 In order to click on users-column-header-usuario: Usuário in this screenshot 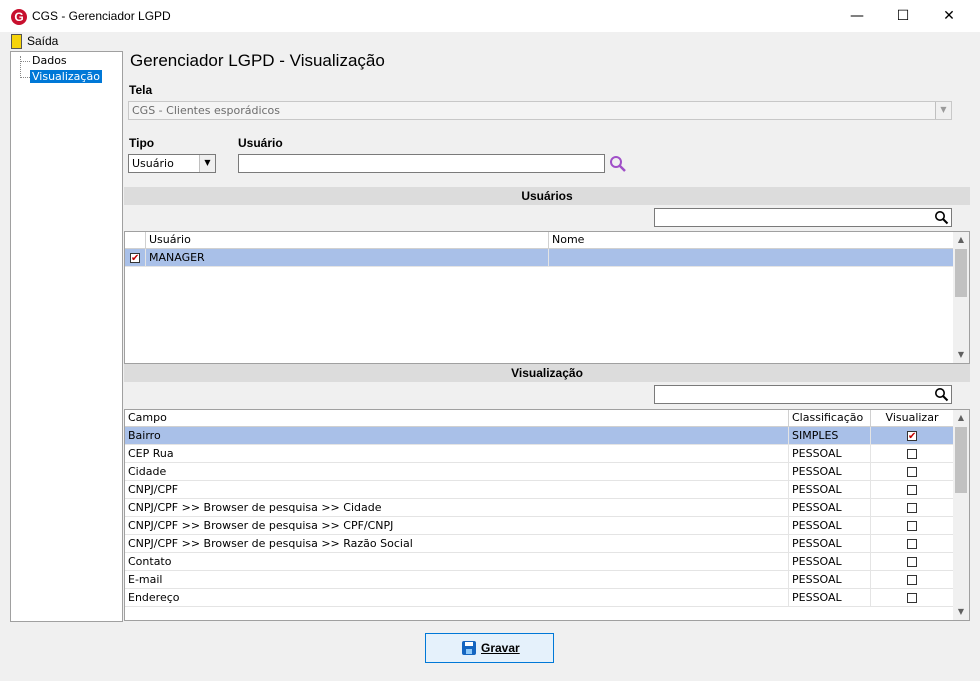, I will do `click(347, 240)`.